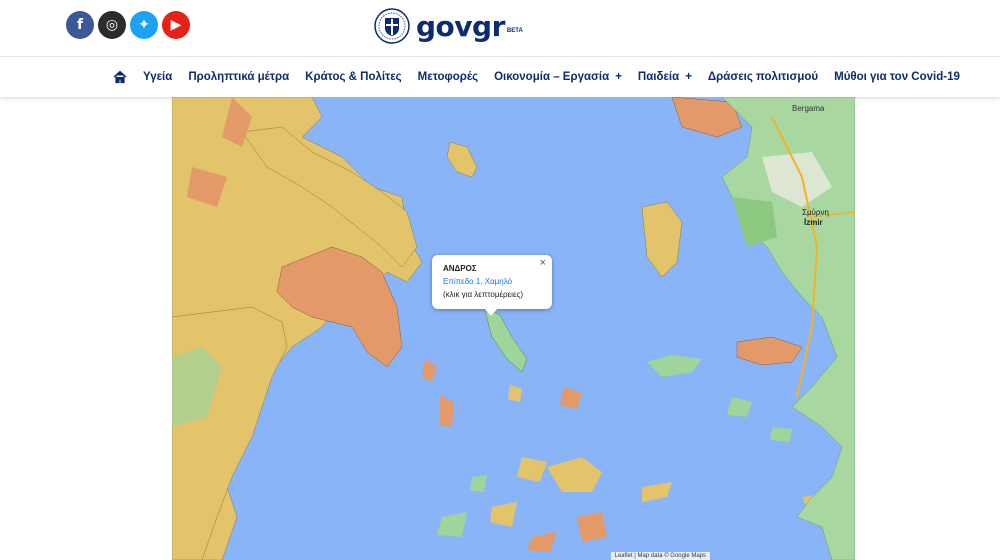 Image resolution: width=1000 pixels, height=560 pixels. What do you see at coordinates (80, 25) in the screenshot?
I see `facebook-icon: f` at bounding box center [80, 25].